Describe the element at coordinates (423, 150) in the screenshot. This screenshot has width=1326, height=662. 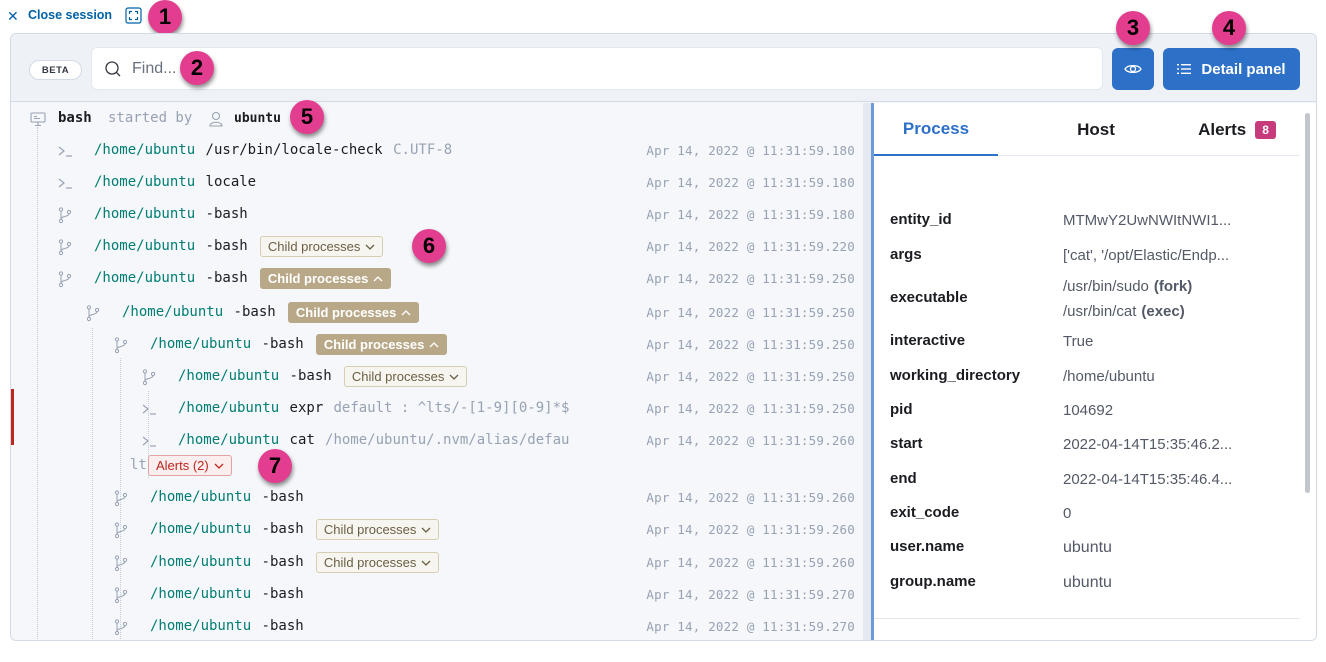
I see `command-args: C.UTF-8` at that location.